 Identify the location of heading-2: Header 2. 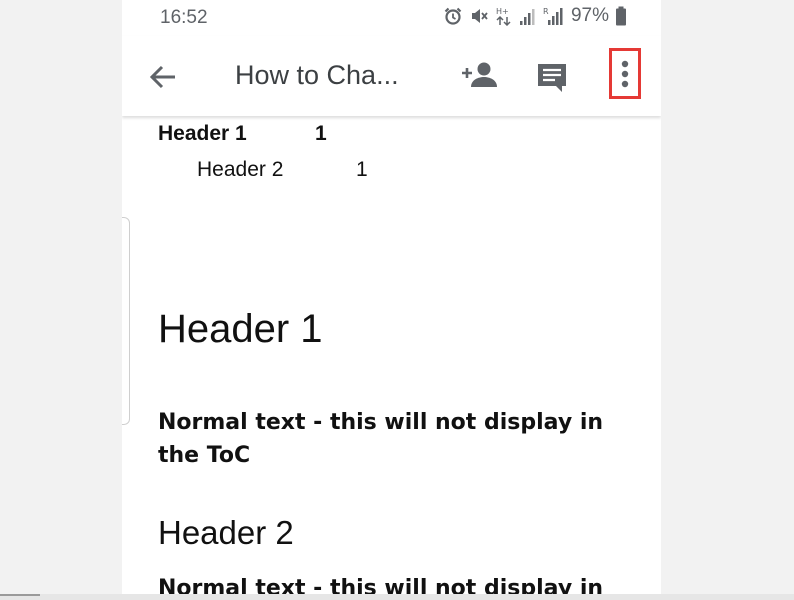
(226, 532).